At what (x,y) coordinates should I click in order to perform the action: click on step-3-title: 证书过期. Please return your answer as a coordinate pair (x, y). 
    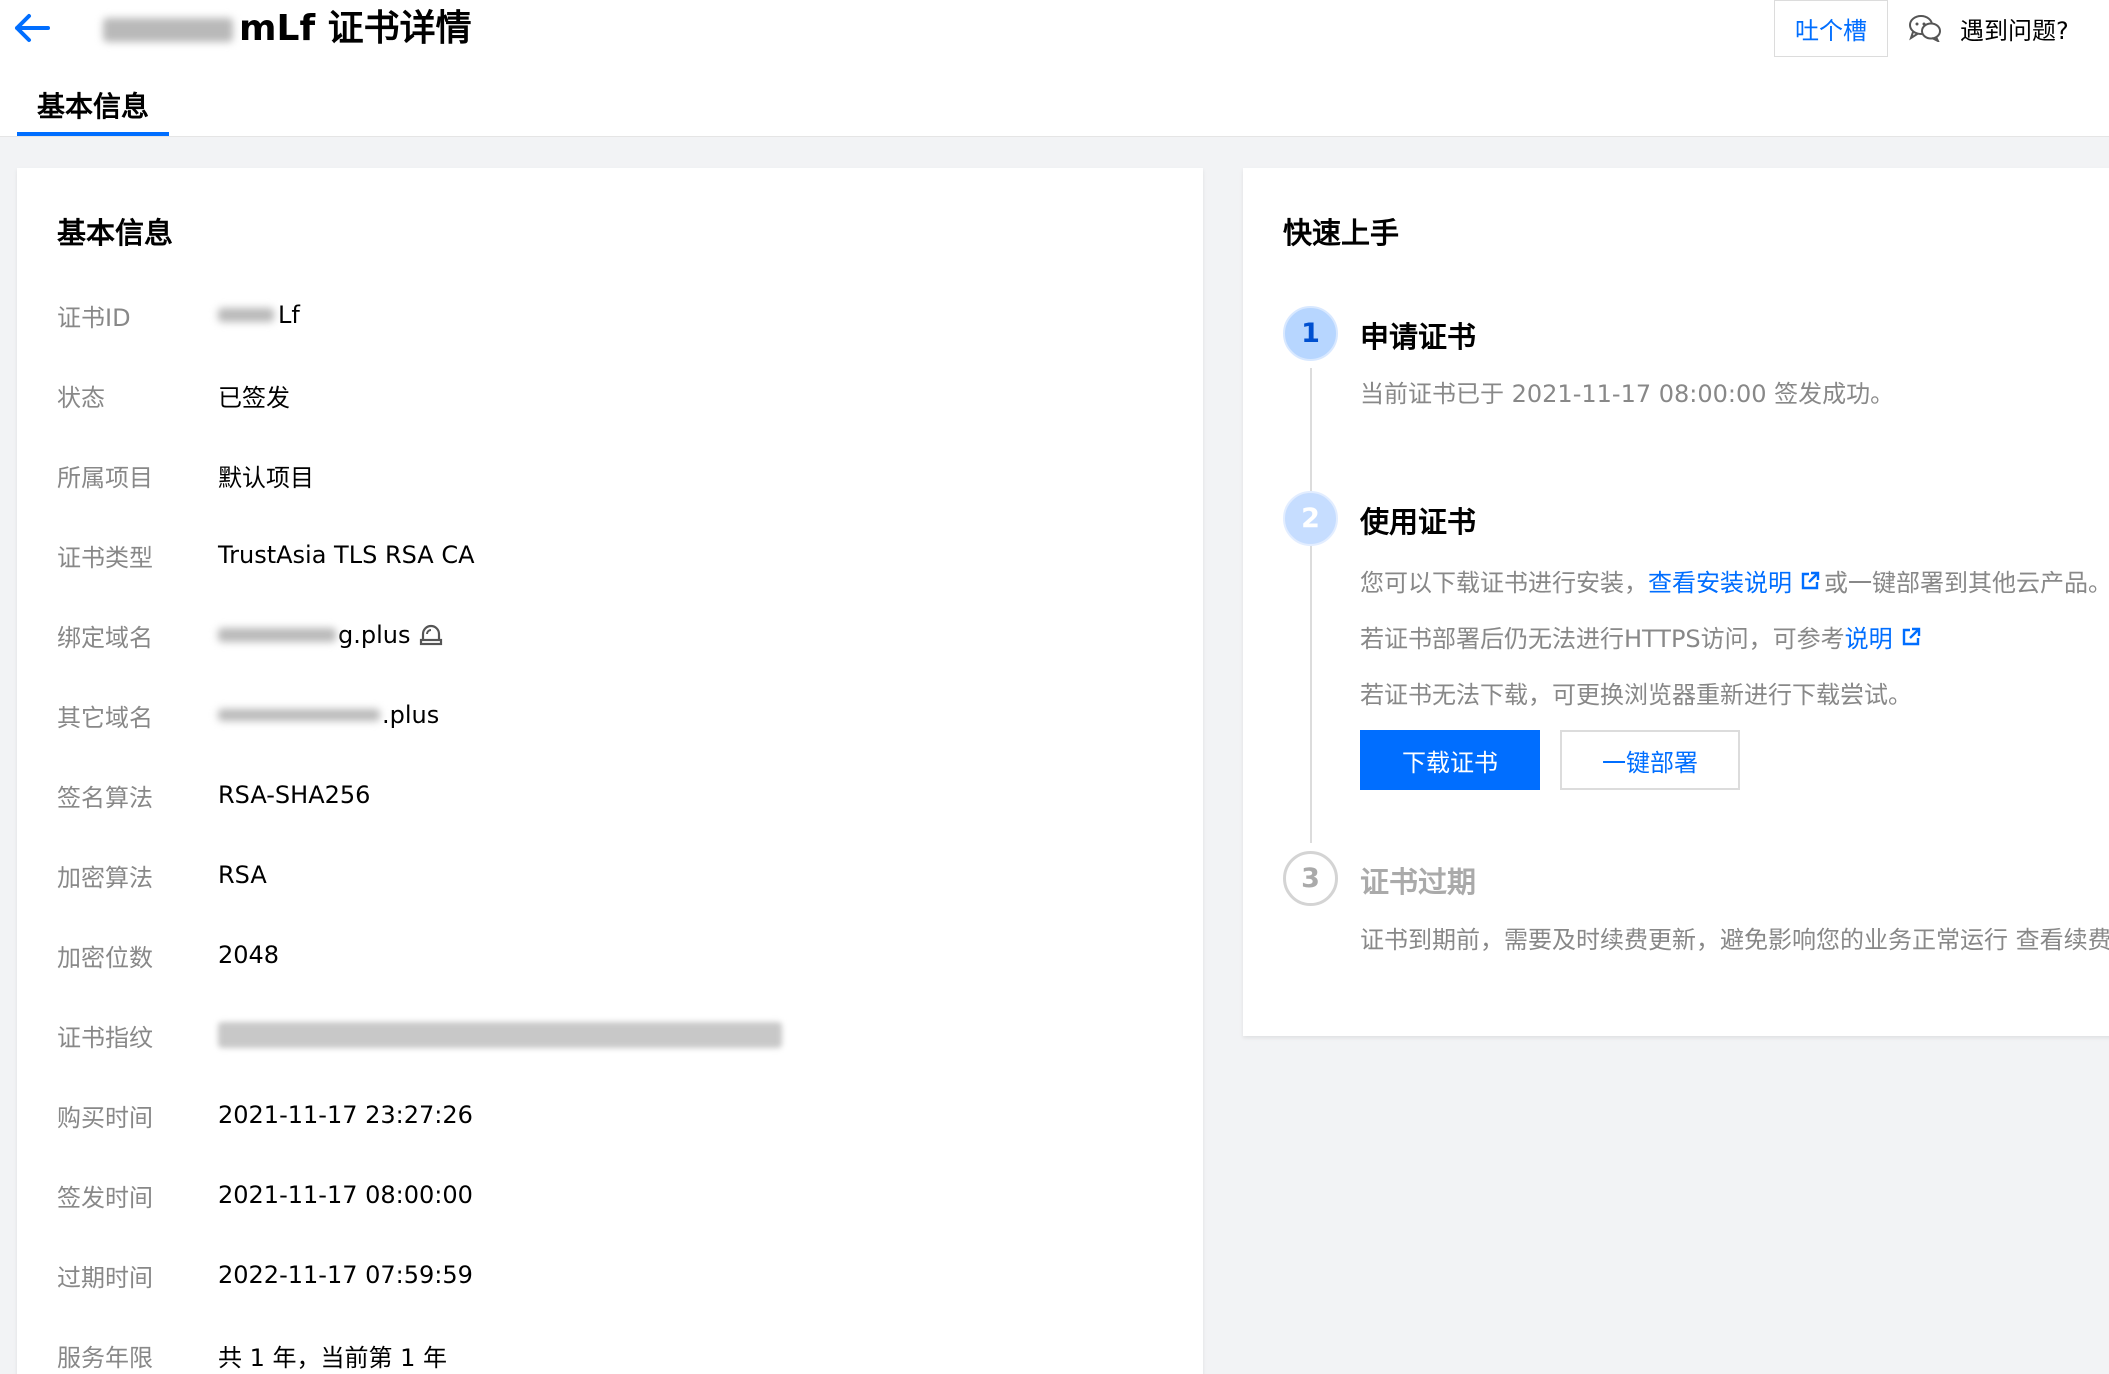
    Looking at the image, I should click on (1418, 882).